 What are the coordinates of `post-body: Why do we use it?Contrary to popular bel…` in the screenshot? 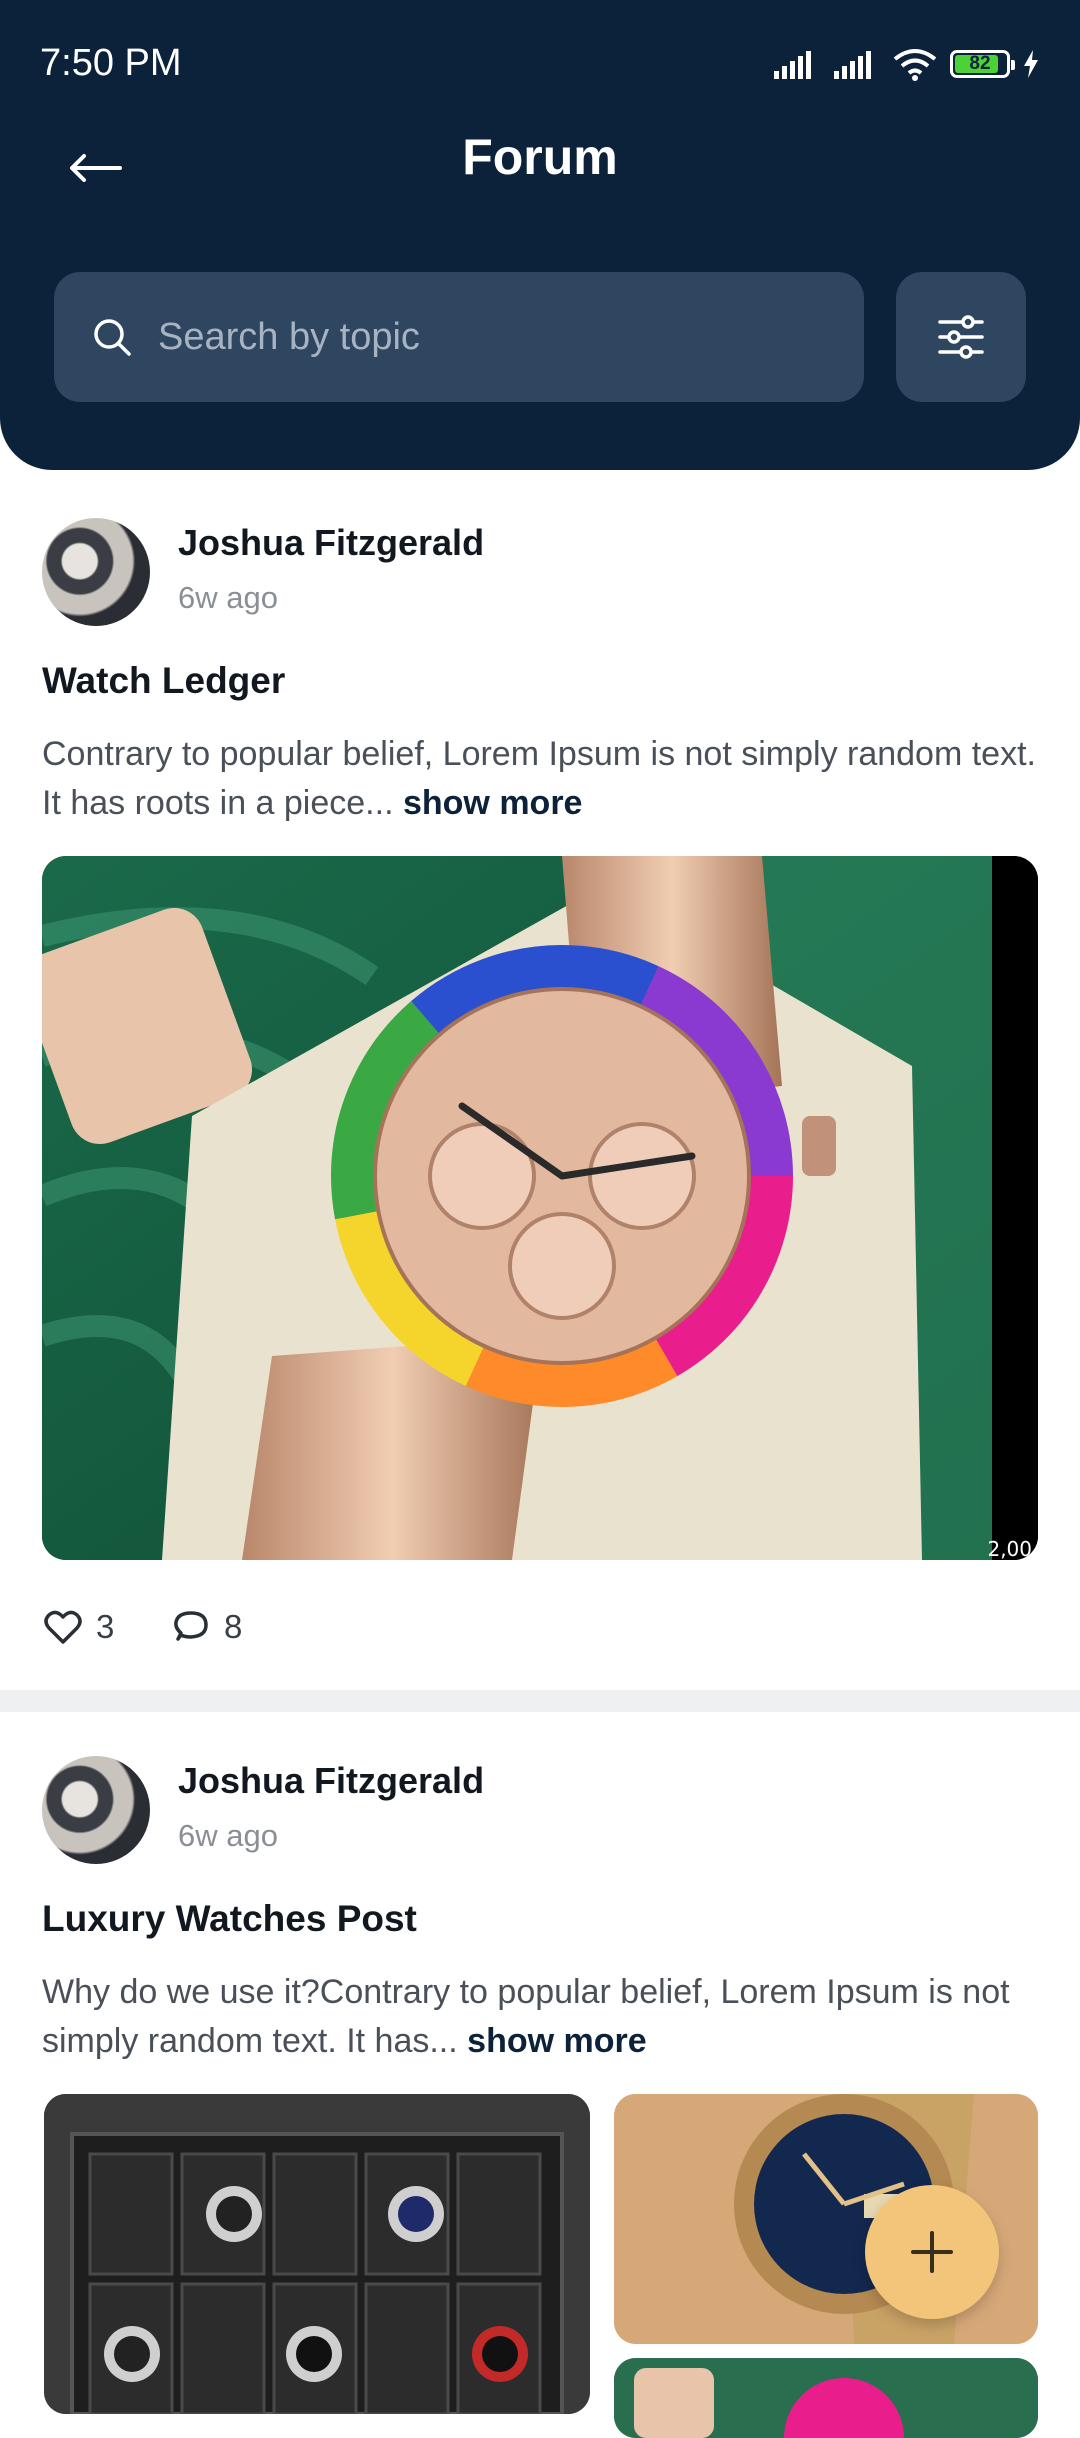 It's located at (542, 2017).